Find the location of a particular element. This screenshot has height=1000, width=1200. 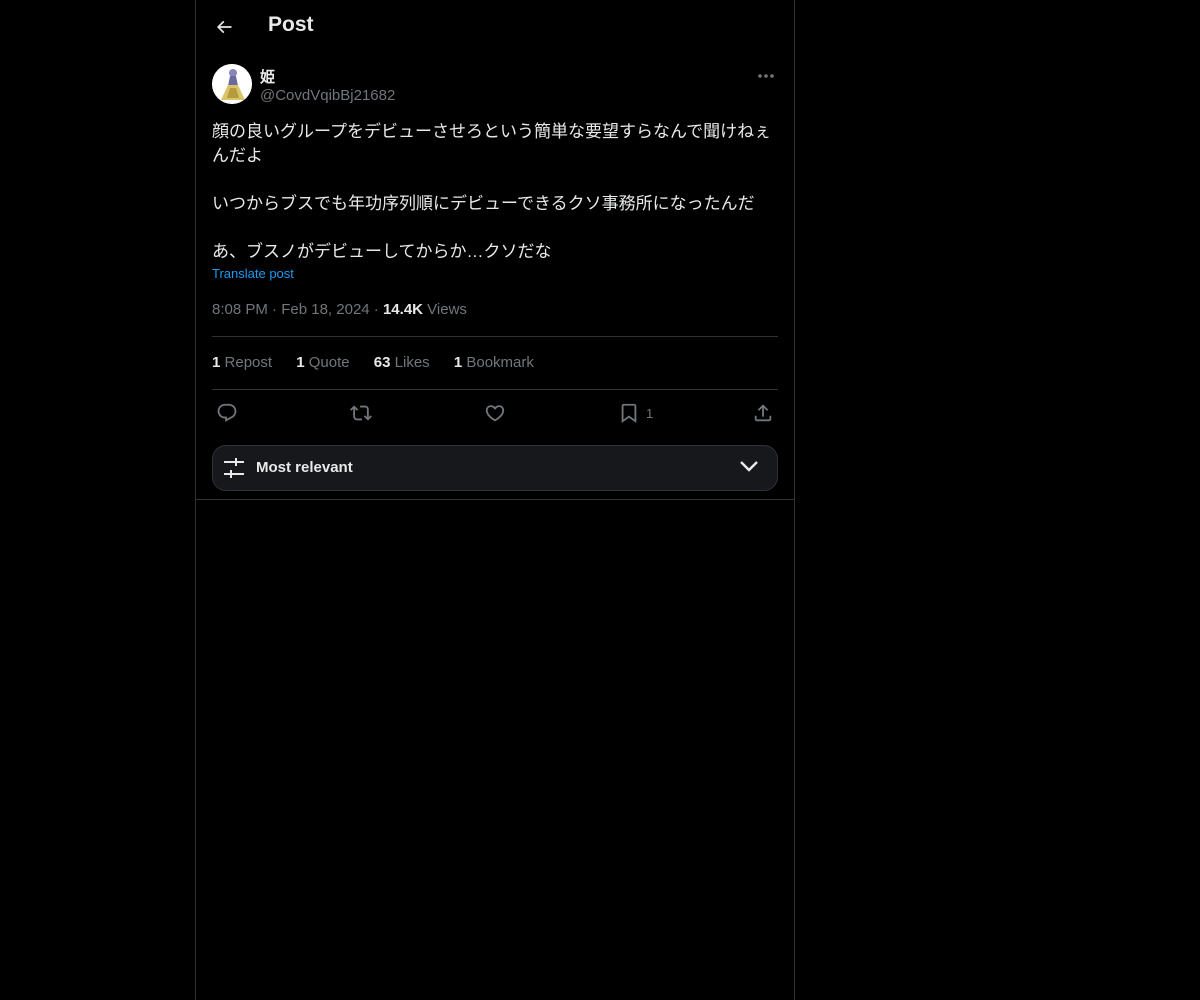

views-label: Views is located at coordinates (447, 309).